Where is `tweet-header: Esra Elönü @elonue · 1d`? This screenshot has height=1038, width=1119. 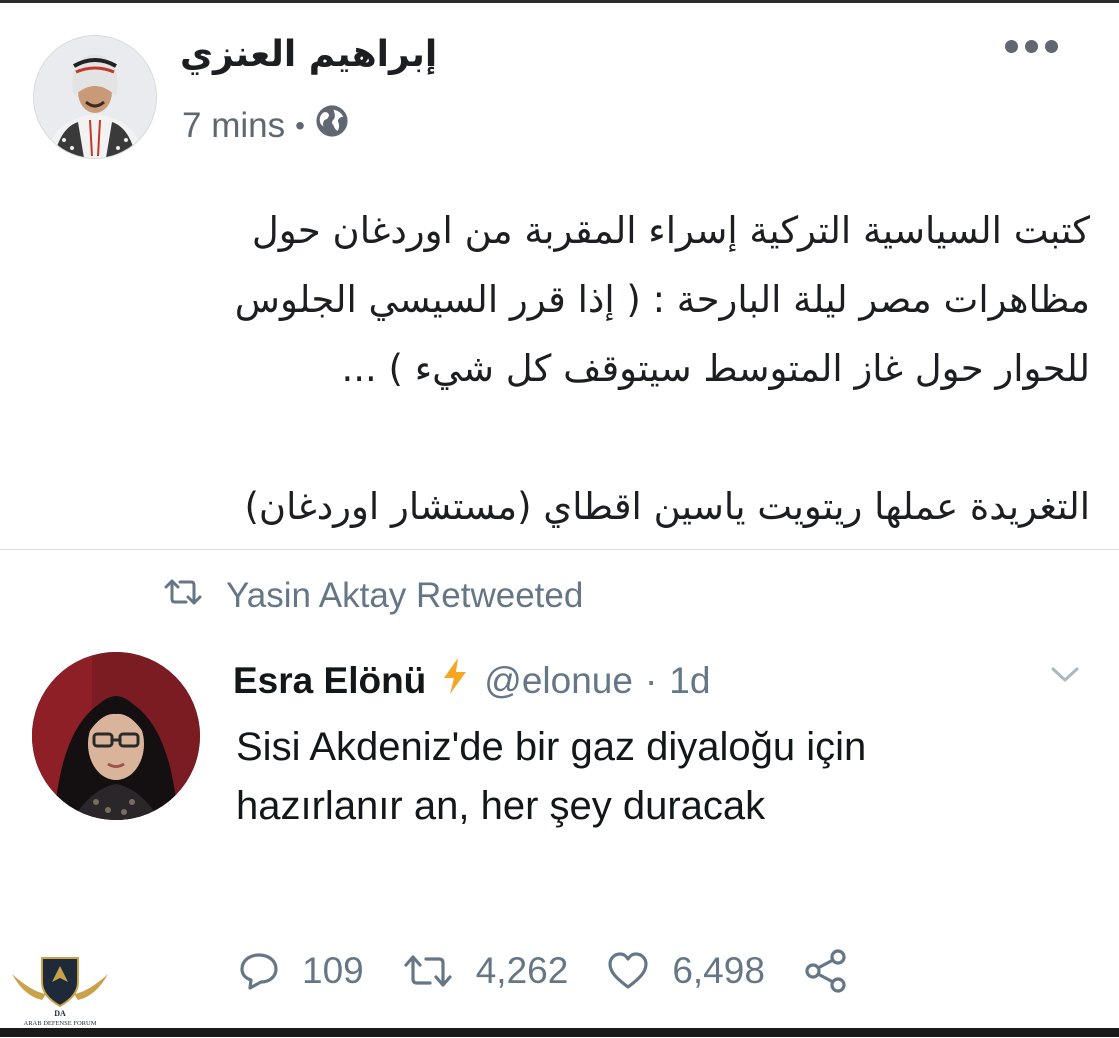 tweet-header: Esra Elönü @elonue · 1d is located at coordinates (471, 680).